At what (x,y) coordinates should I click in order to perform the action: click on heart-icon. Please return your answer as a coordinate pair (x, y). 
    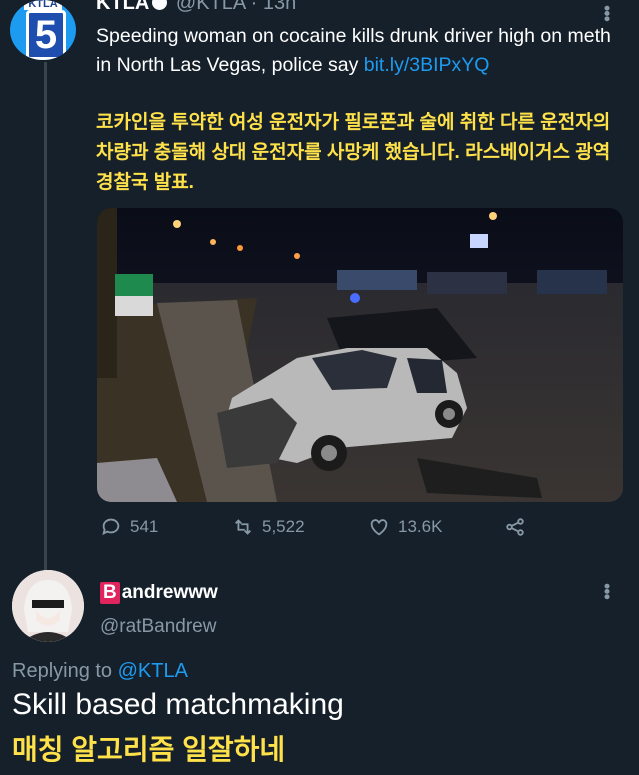
    Looking at the image, I should click on (379, 527).